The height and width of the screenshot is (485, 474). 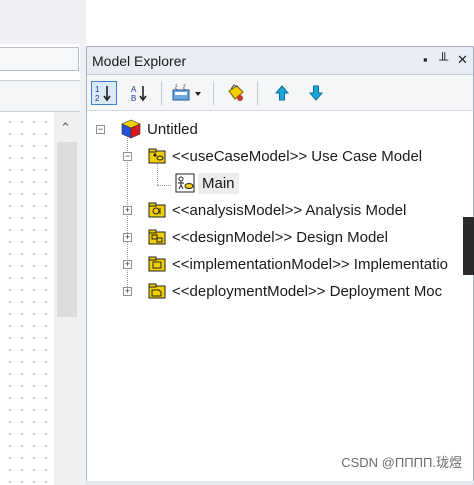 What do you see at coordinates (127, 291) in the screenshot?
I see `deployment-model-expand-toggle: +` at bounding box center [127, 291].